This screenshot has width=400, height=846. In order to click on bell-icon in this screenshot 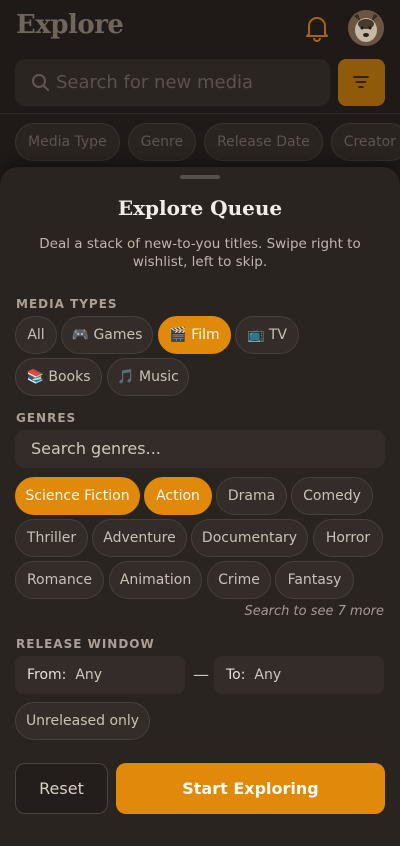, I will do `click(317, 28)`.